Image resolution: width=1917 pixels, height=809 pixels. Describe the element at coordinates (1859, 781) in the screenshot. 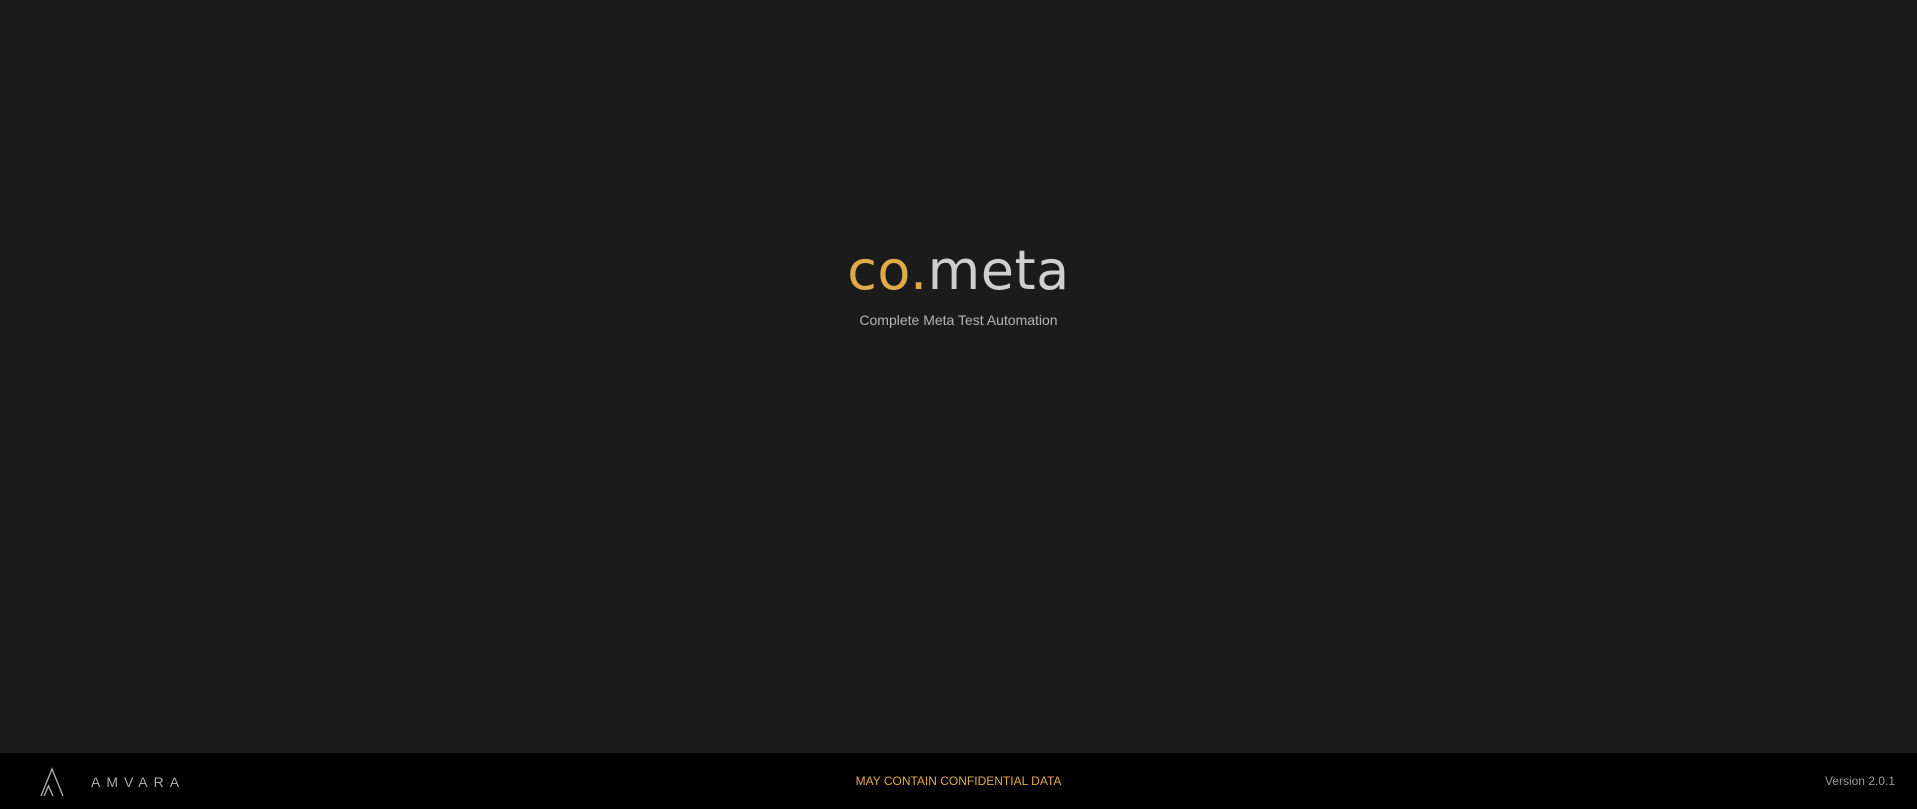

I see `version-label: Version 2.0.1` at that location.